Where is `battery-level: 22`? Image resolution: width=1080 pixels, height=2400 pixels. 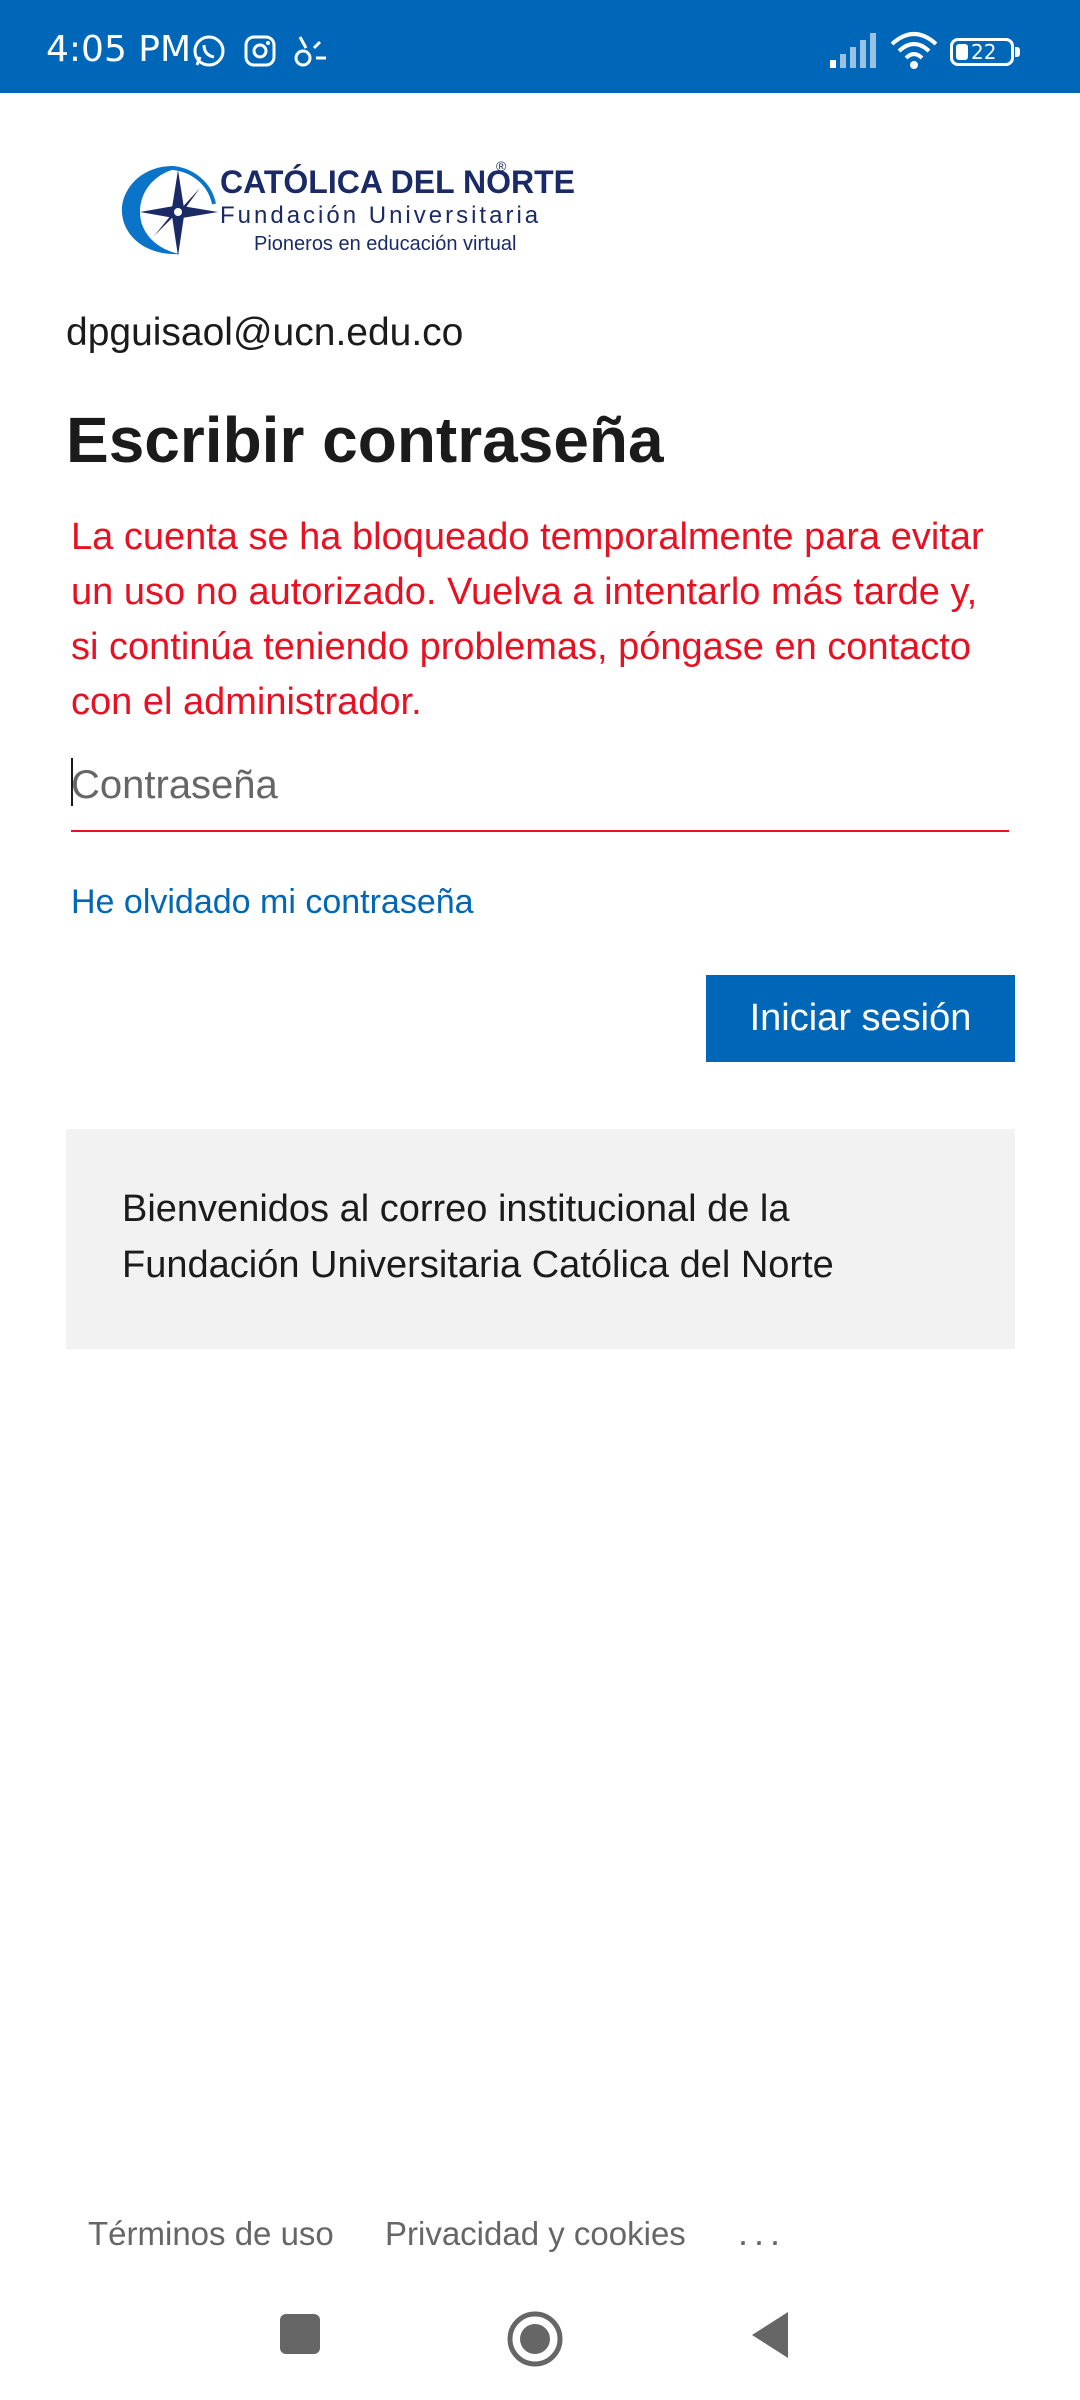
battery-level: 22 is located at coordinates (984, 52).